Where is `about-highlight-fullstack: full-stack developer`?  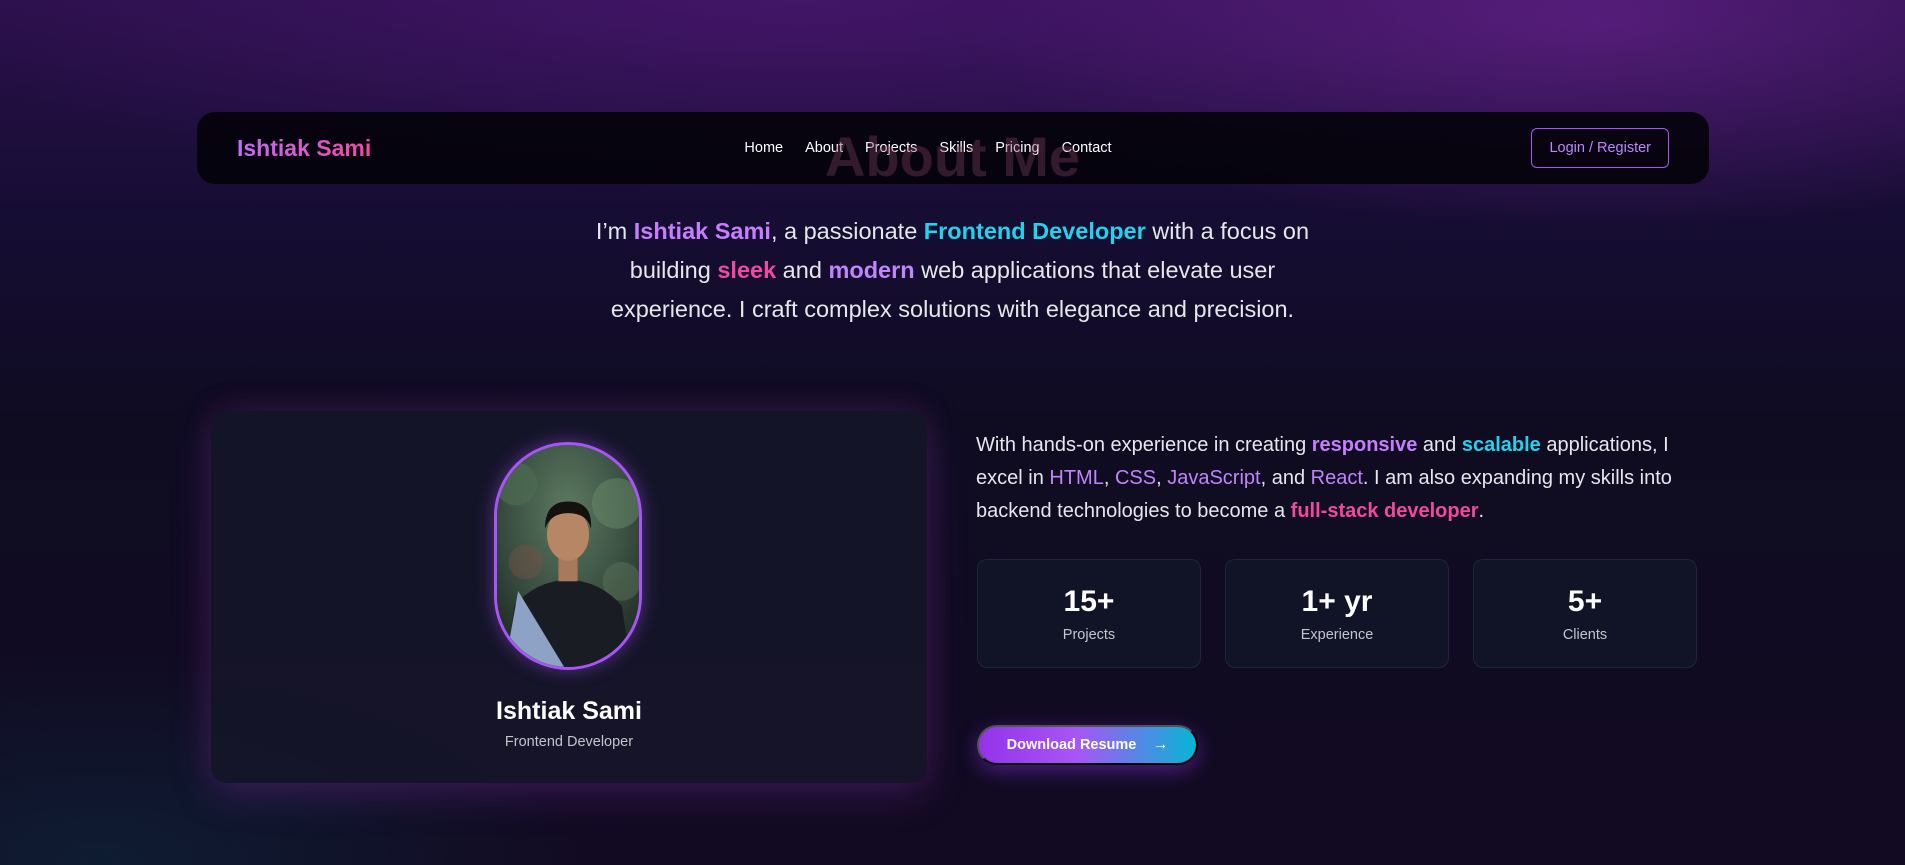 about-highlight-fullstack: full-stack developer is located at coordinates (1384, 511).